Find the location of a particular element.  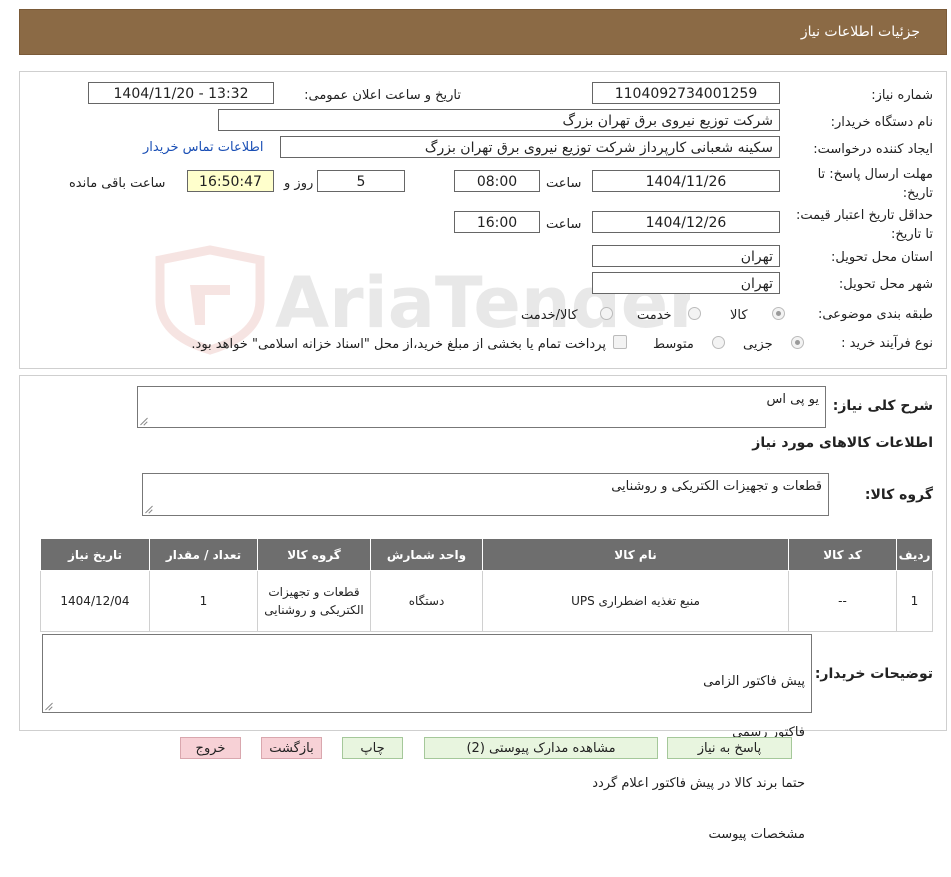

col-goods-code: کد کالا is located at coordinates (842, 554).